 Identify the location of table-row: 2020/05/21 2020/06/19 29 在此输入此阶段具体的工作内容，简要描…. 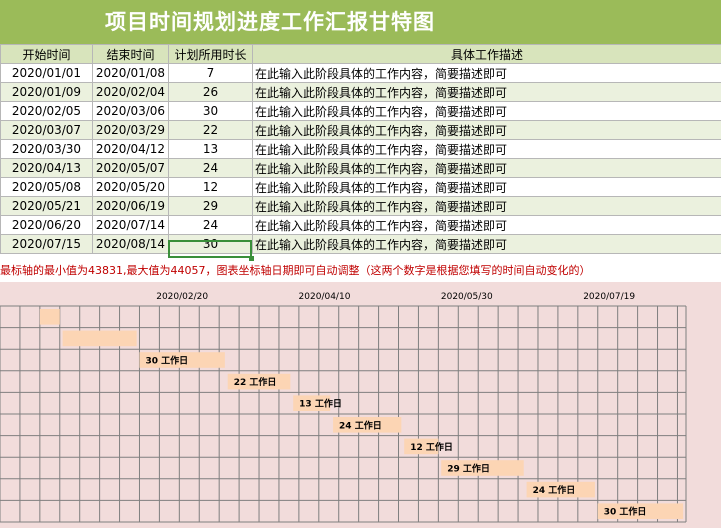
(360, 206).